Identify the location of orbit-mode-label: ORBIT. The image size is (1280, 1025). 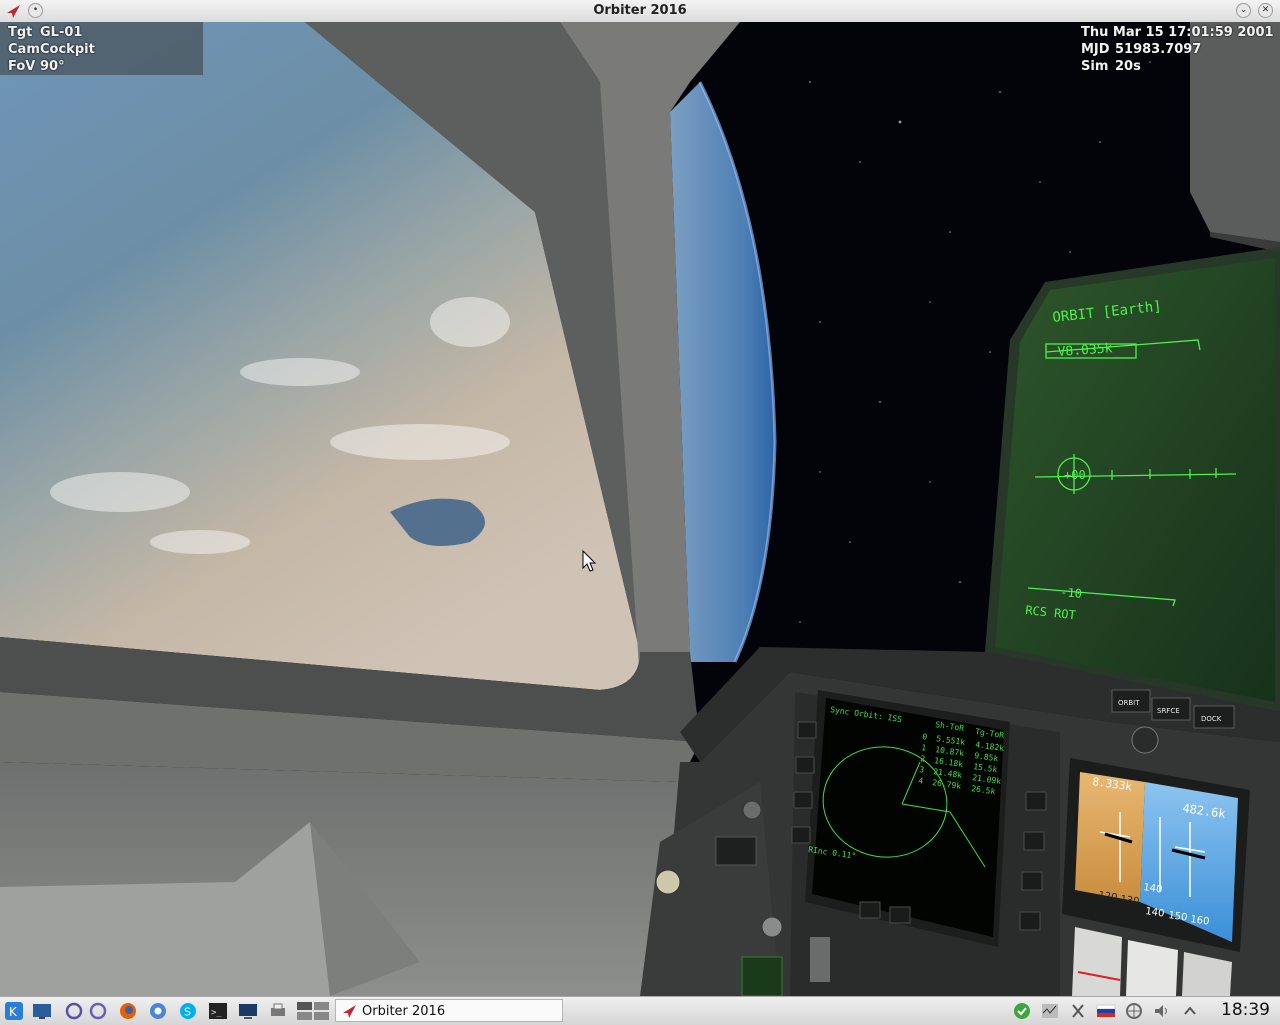
(1129, 703).